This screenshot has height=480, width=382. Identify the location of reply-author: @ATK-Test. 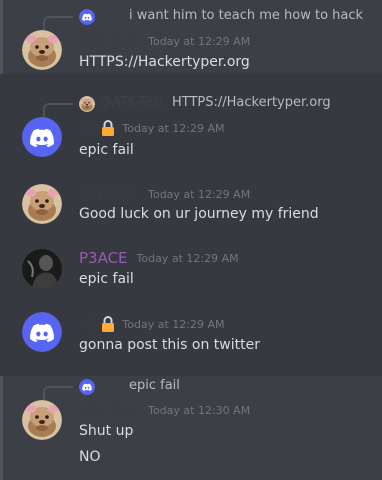
(131, 102).